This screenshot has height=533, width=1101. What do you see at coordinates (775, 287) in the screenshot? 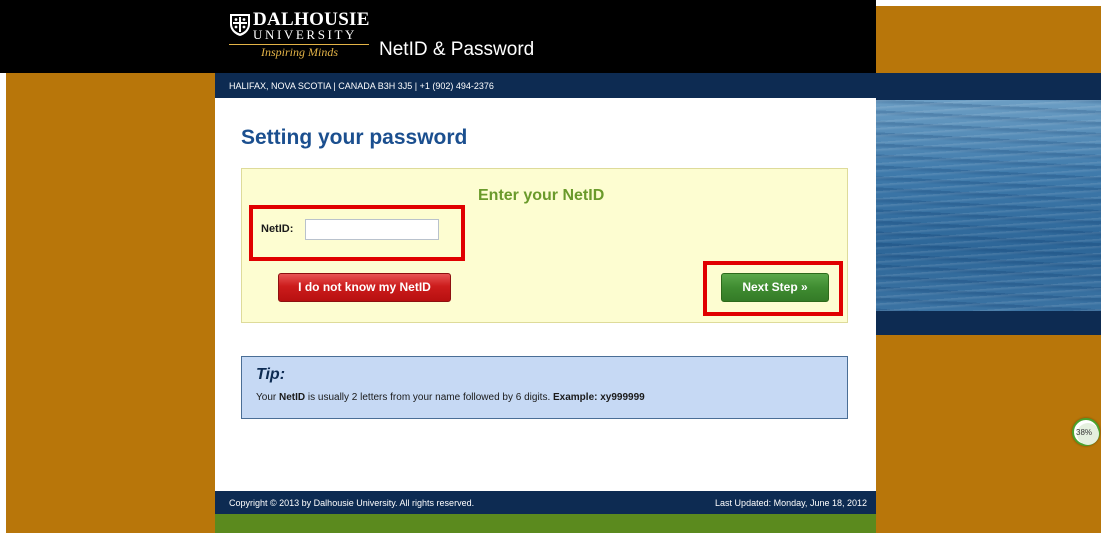
I see `next-step-button: Next Step »` at bounding box center [775, 287].